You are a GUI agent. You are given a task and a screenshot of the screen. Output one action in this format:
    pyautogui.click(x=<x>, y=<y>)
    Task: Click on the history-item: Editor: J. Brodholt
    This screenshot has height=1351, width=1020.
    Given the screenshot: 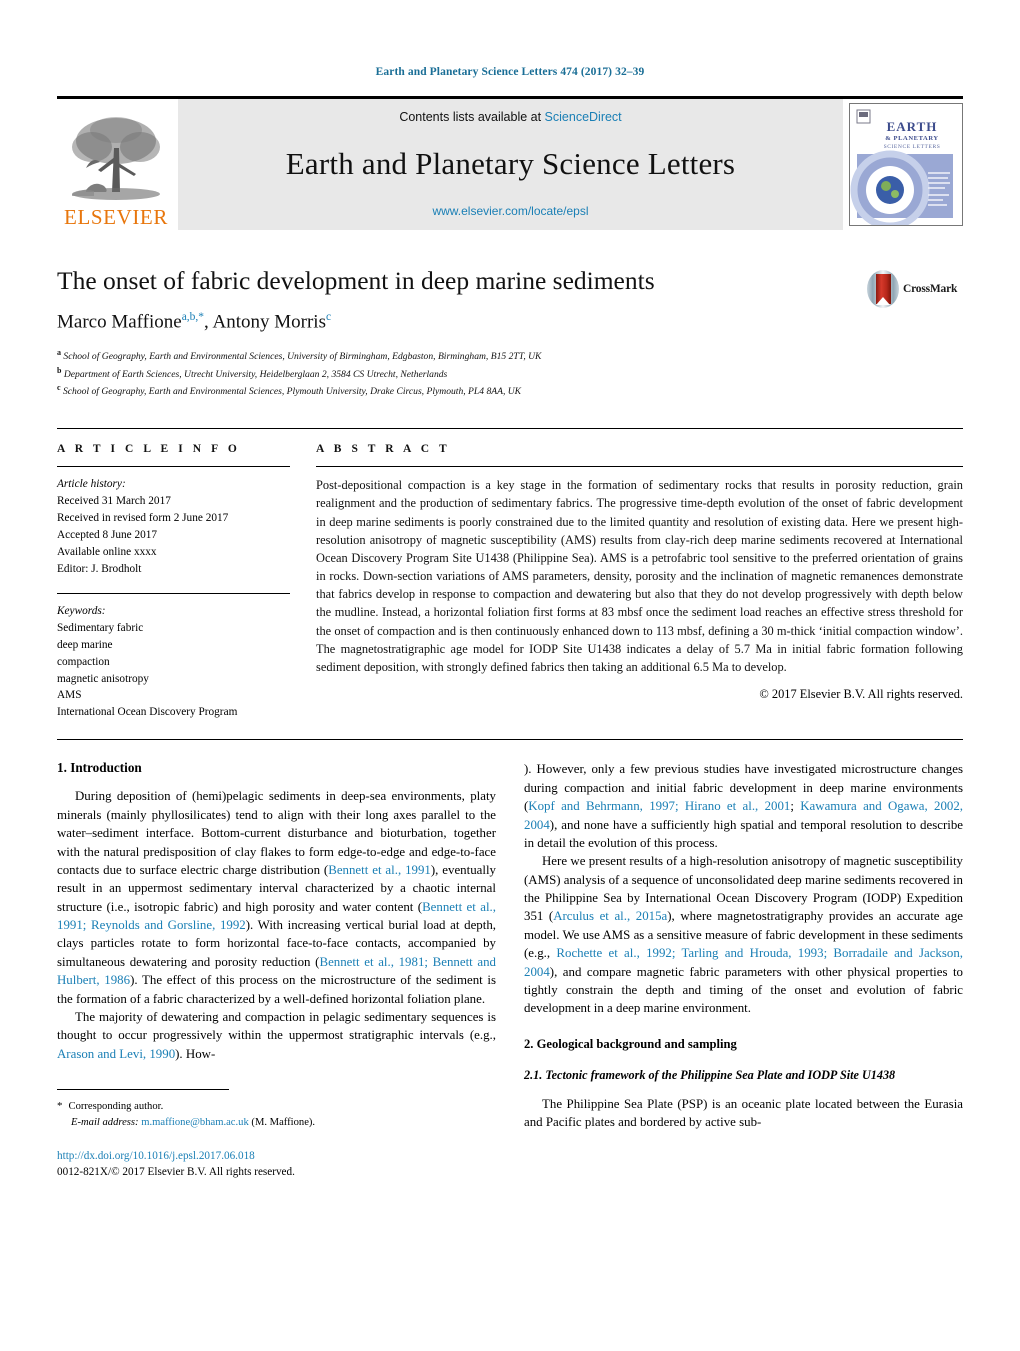 What is the action you would take?
    pyautogui.click(x=99, y=568)
    